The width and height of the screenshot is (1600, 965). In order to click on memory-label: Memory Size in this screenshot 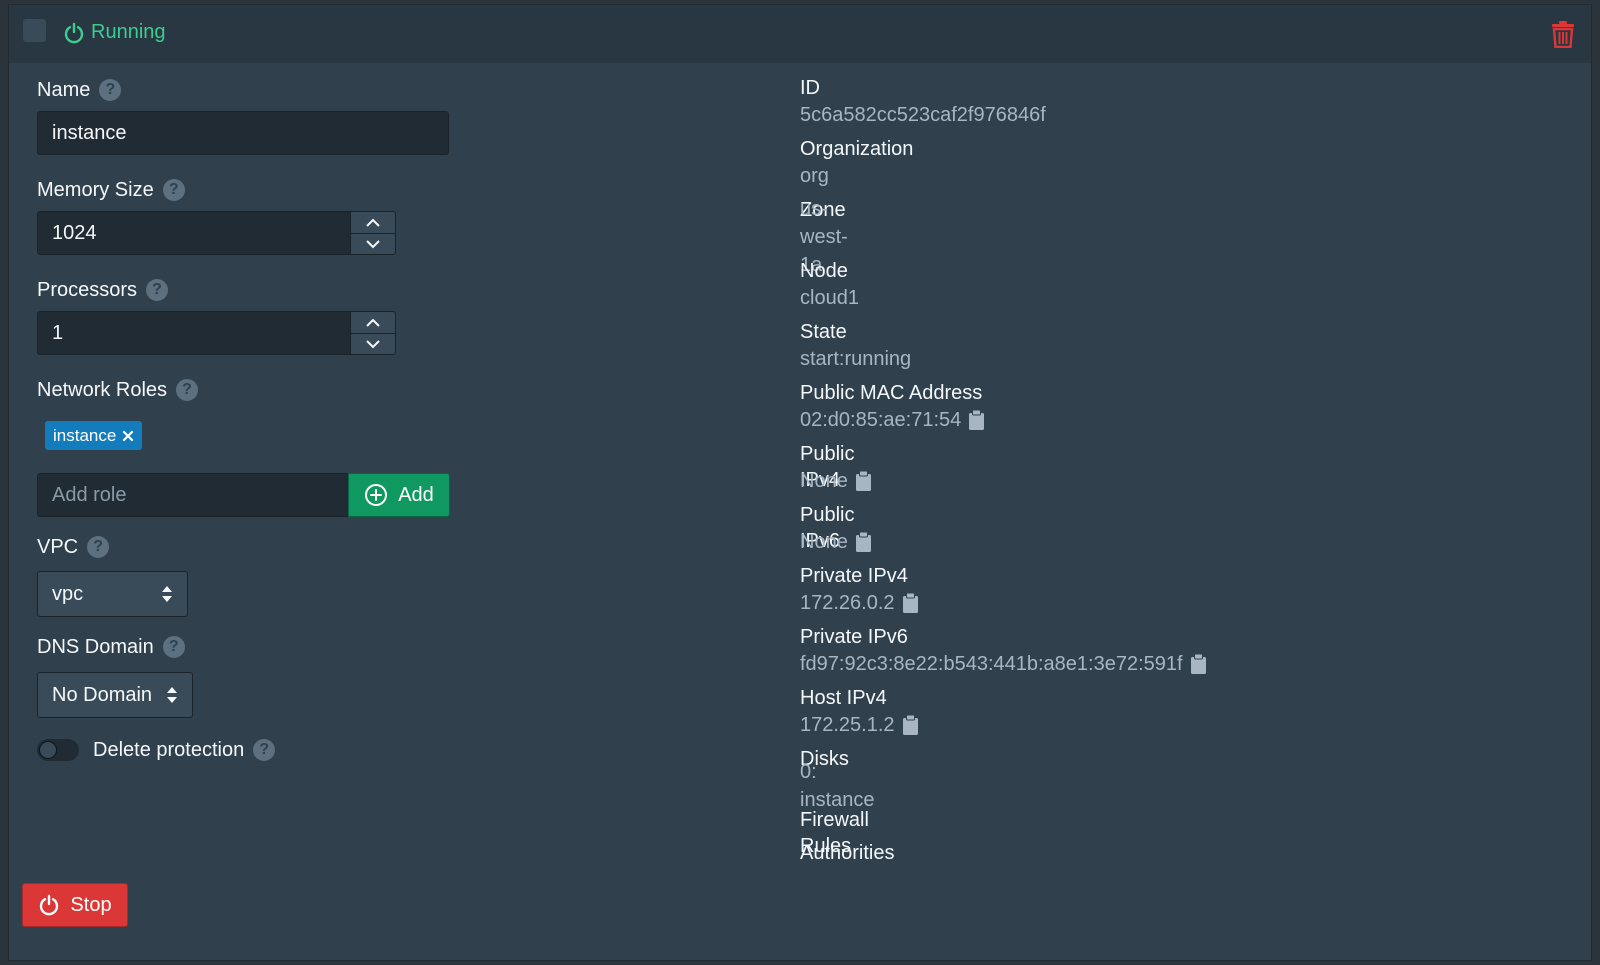, I will do `click(95, 189)`.